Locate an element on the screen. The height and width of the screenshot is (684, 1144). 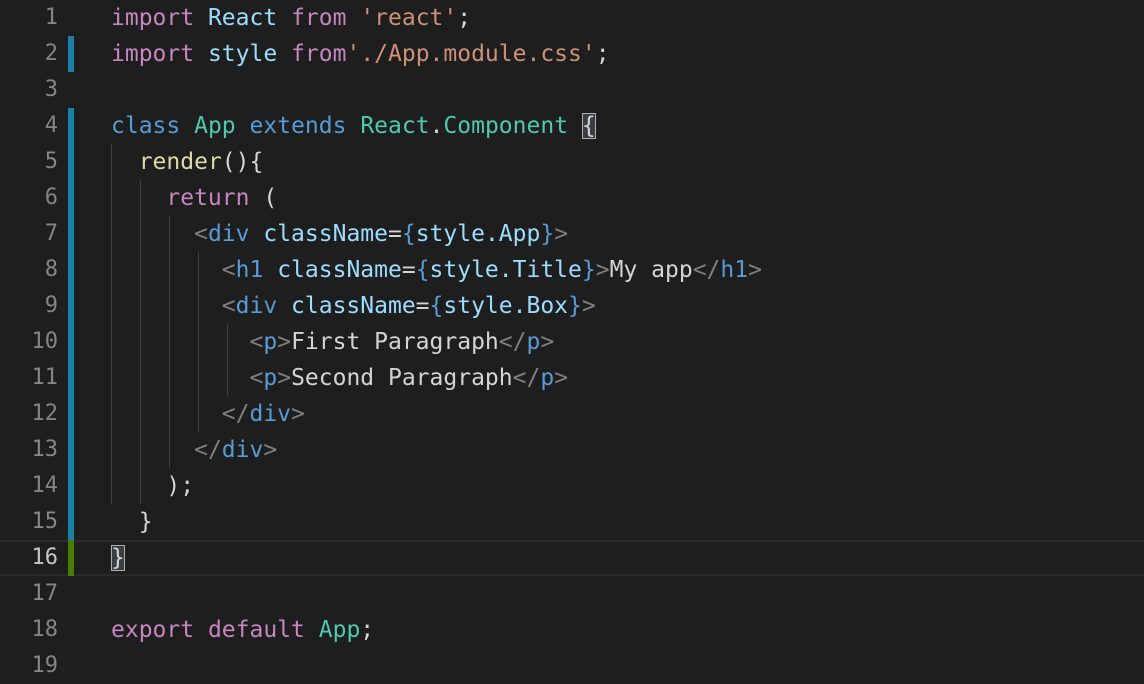
code-text: import React from 'react'; is located at coordinates (291, 18).